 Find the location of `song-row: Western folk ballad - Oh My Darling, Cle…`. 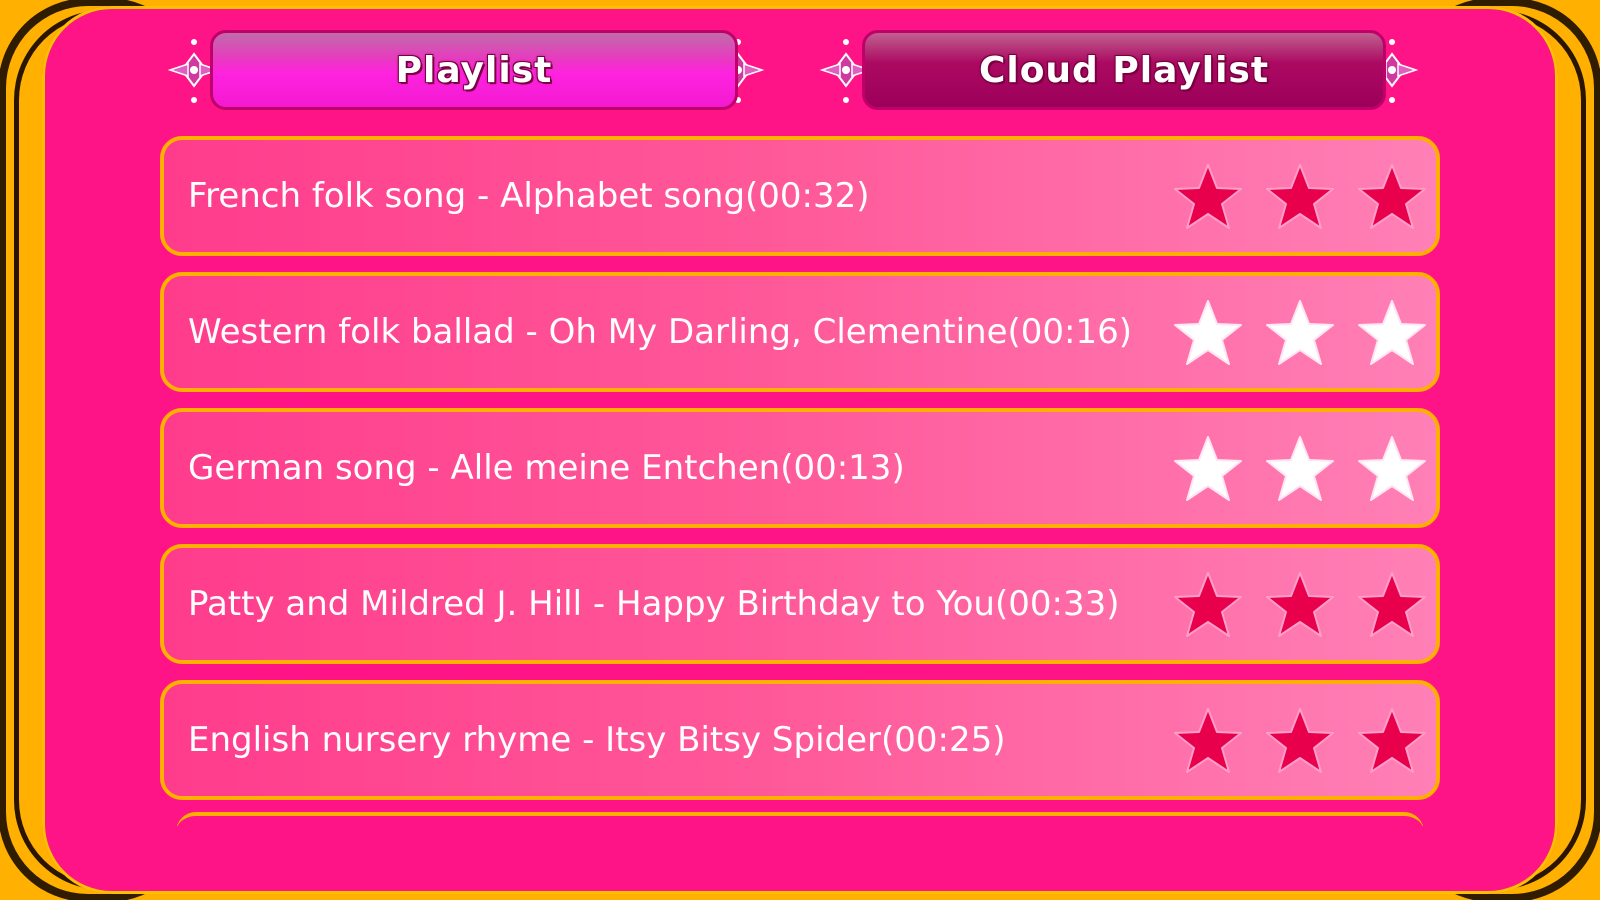

song-row: Western folk ballad - Oh My Darling, Cle… is located at coordinates (800, 332).